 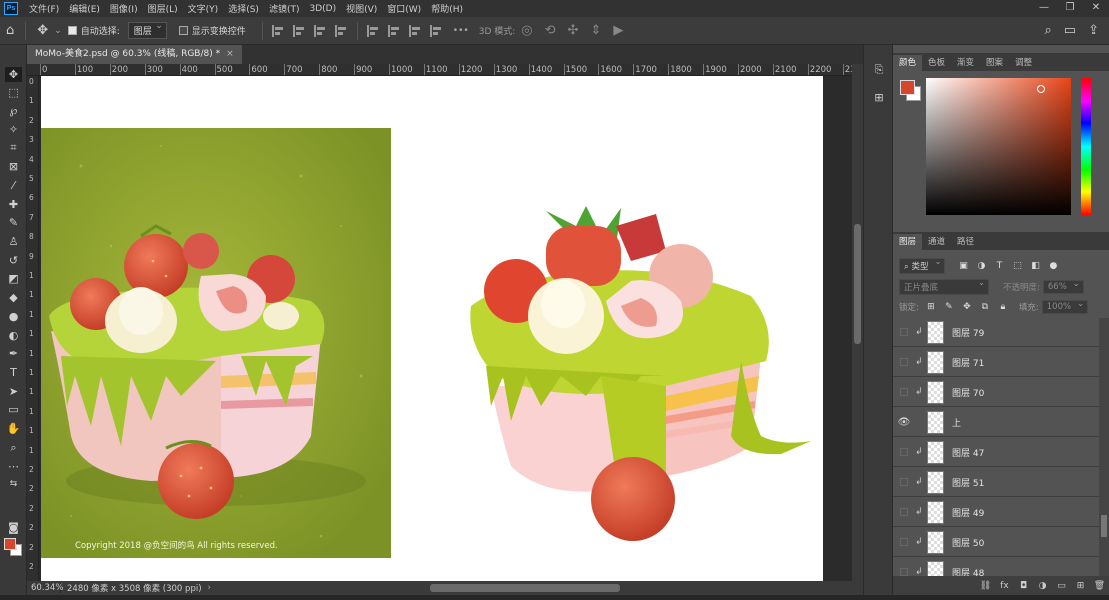 I want to click on folder-icon: ▭, so click(x=1061, y=586).